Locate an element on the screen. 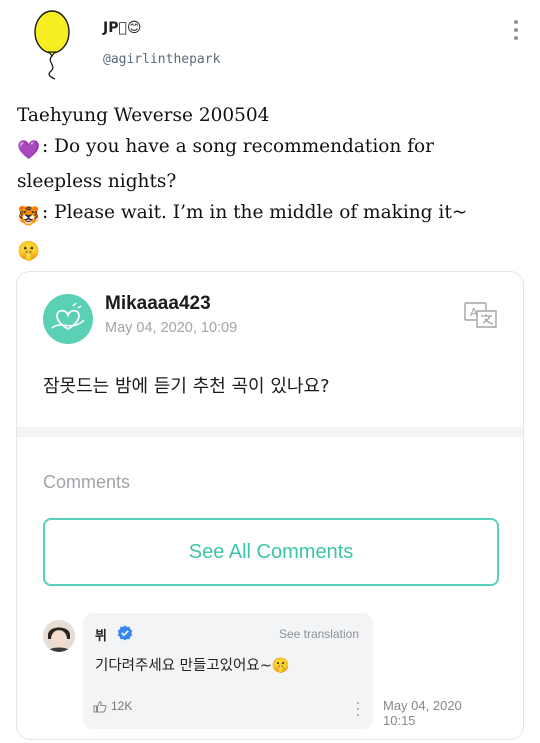  verified-badge-icon is located at coordinates (125, 633).